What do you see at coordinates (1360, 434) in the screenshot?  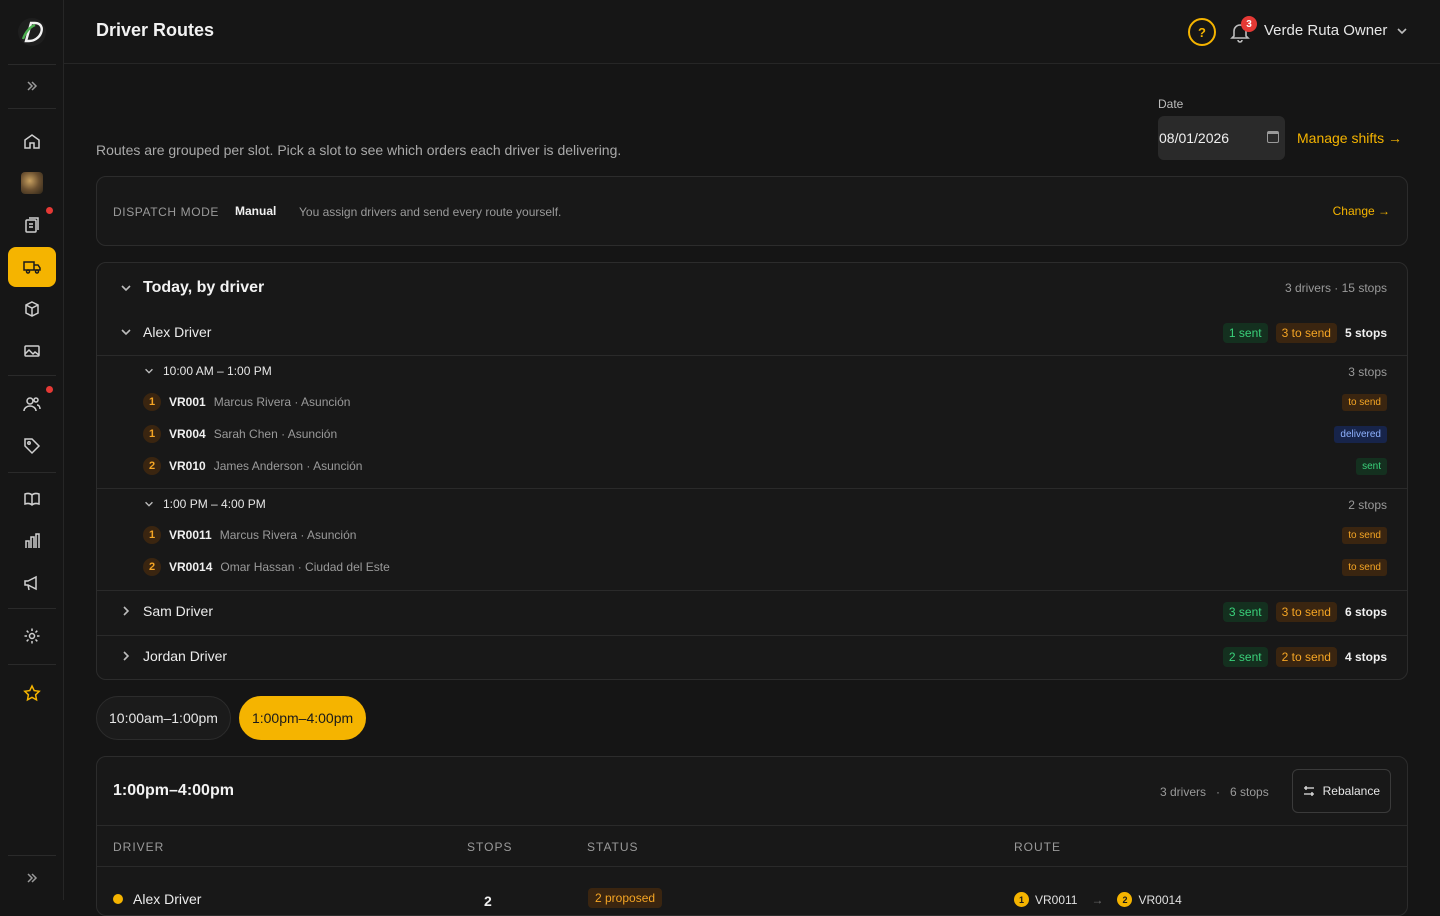 I see `status-badge: delivered` at bounding box center [1360, 434].